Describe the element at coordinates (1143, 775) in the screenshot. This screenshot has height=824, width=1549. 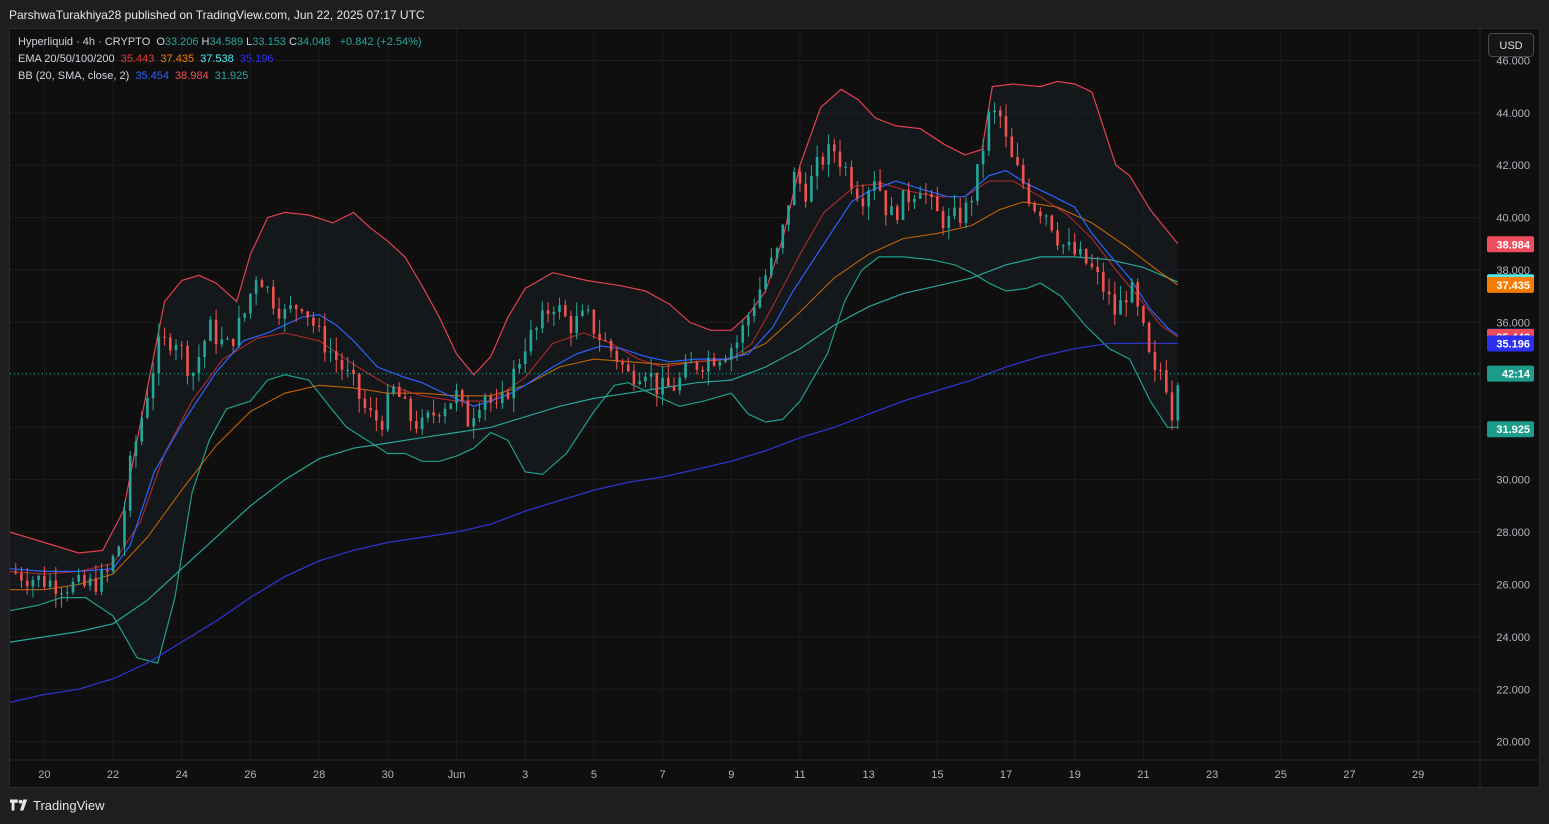
I see `x-tick-label: 21` at that location.